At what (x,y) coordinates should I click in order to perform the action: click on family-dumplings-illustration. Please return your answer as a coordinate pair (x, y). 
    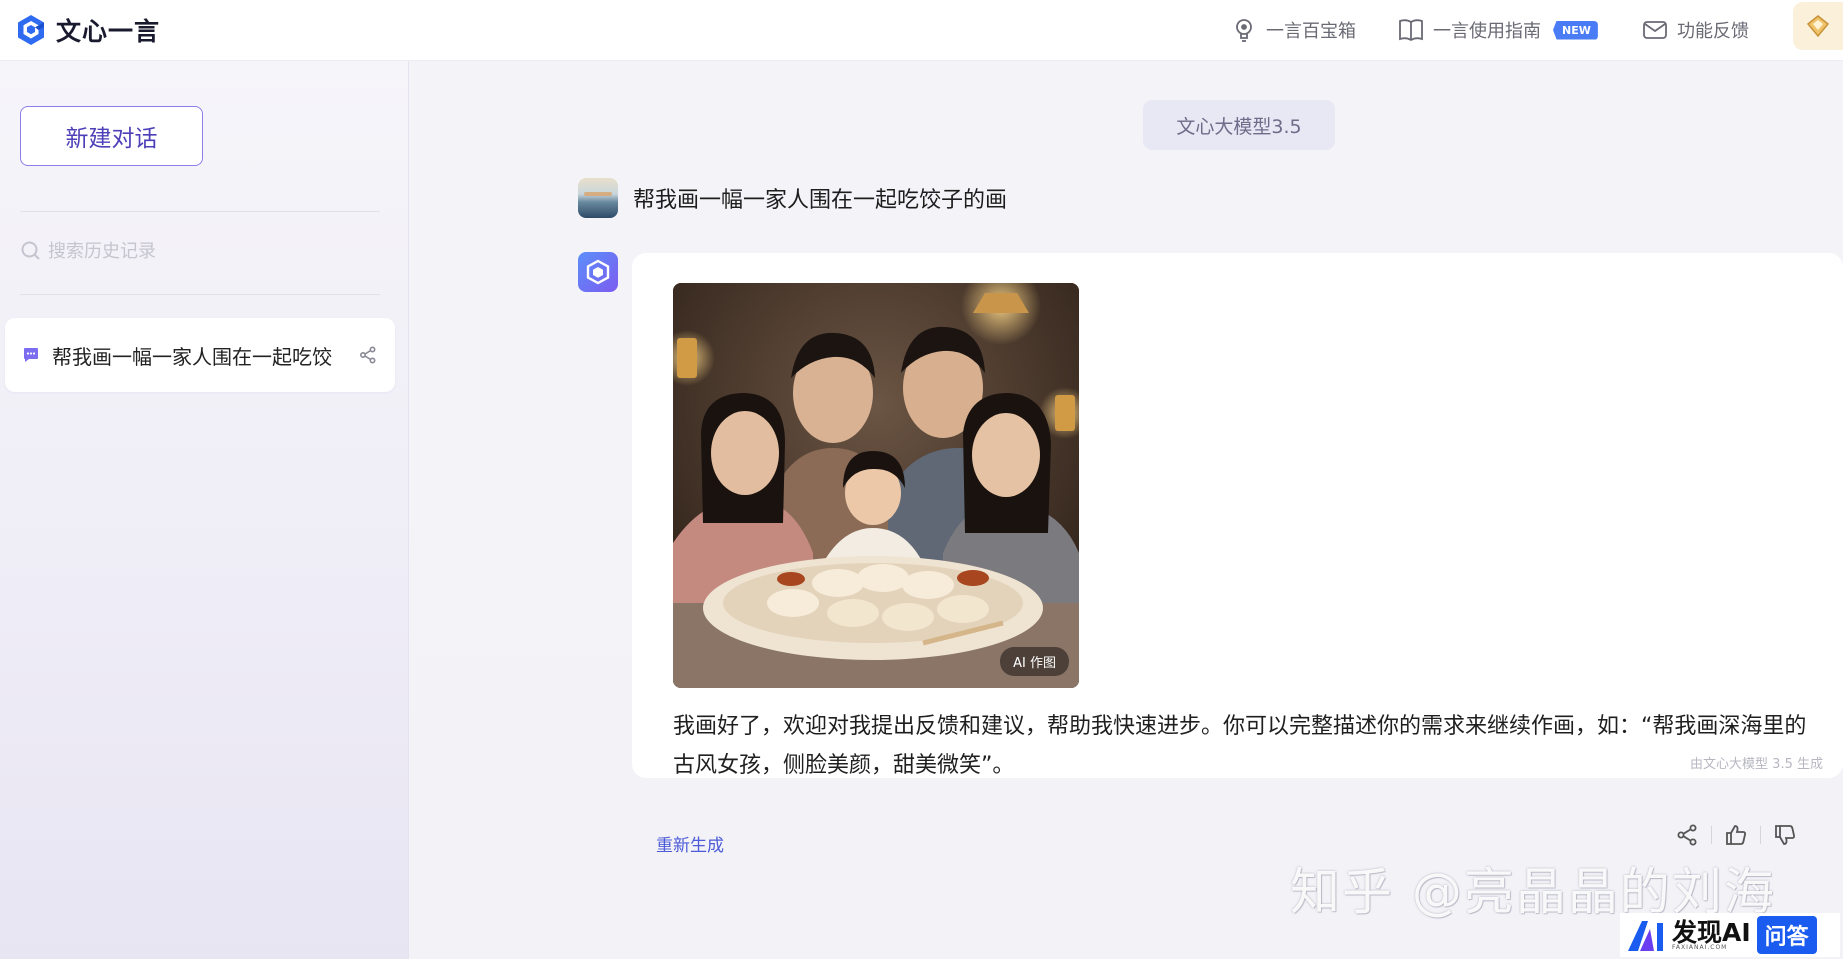
    Looking at the image, I should click on (876, 485).